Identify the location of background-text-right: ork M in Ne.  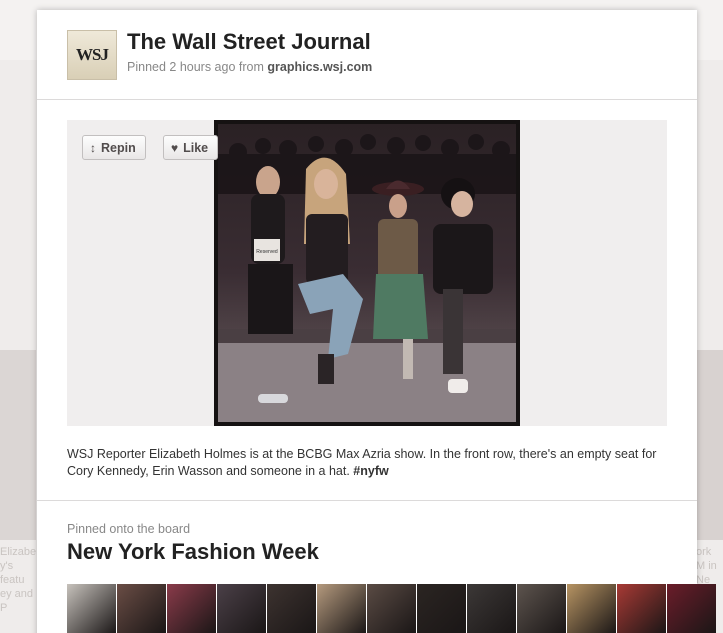
(706, 566).